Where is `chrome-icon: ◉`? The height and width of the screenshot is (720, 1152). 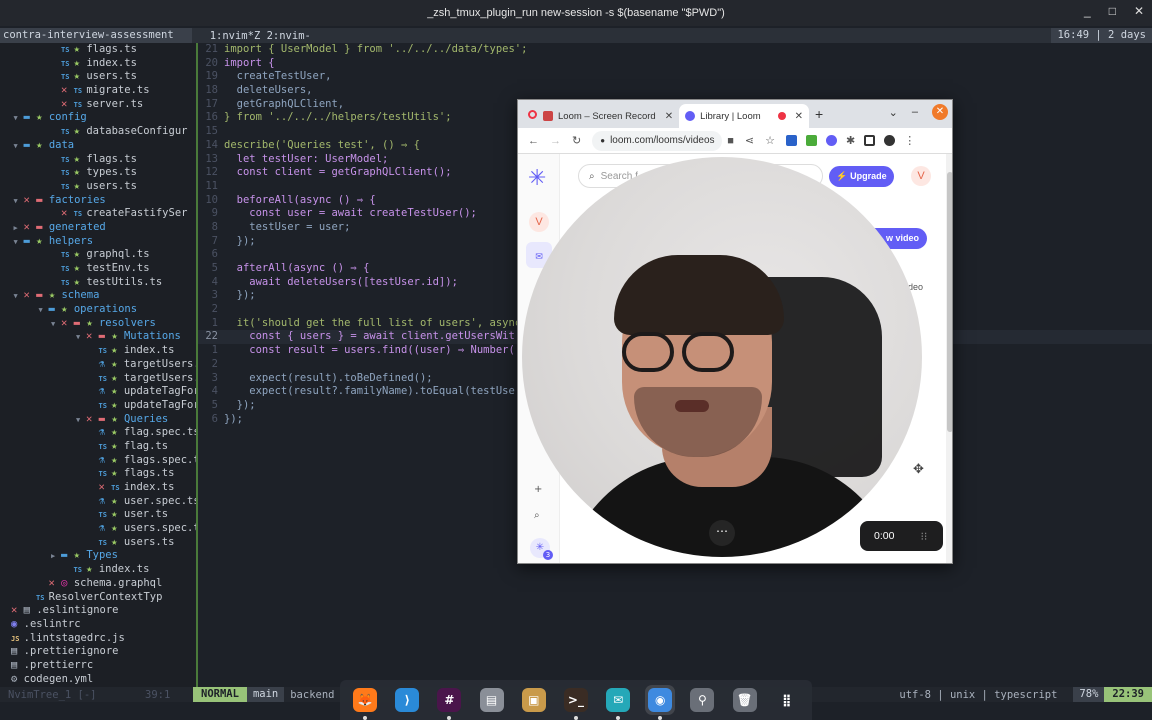
chrome-icon: ◉ is located at coordinates (660, 702).